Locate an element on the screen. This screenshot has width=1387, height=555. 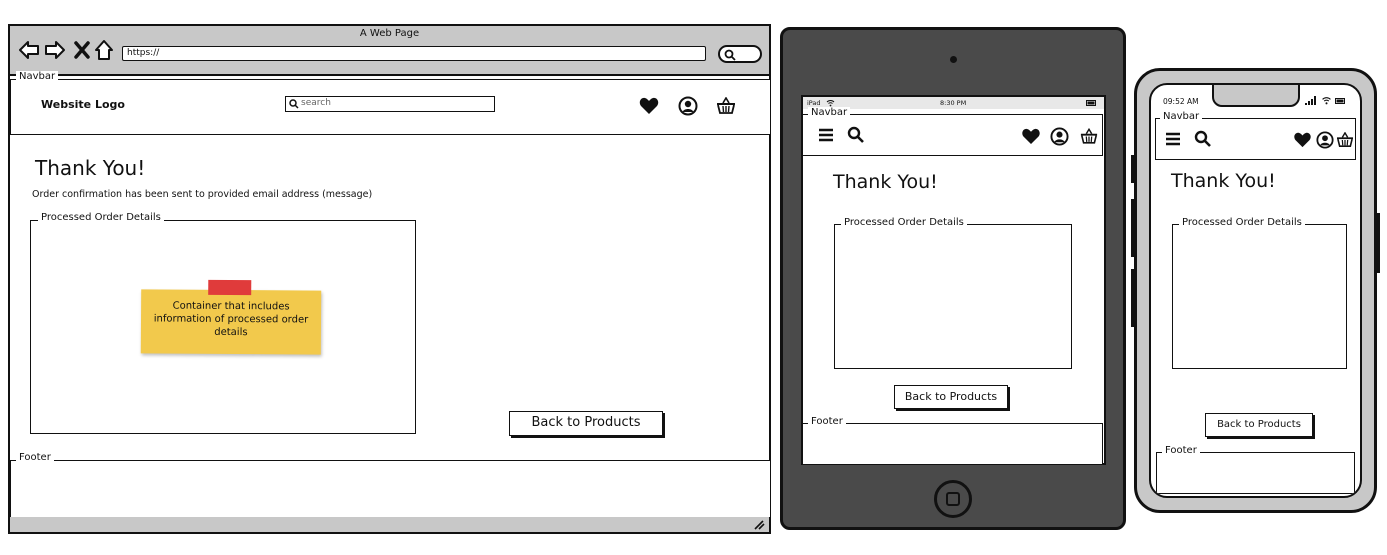
phone-navbar is located at coordinates (1255, 139).